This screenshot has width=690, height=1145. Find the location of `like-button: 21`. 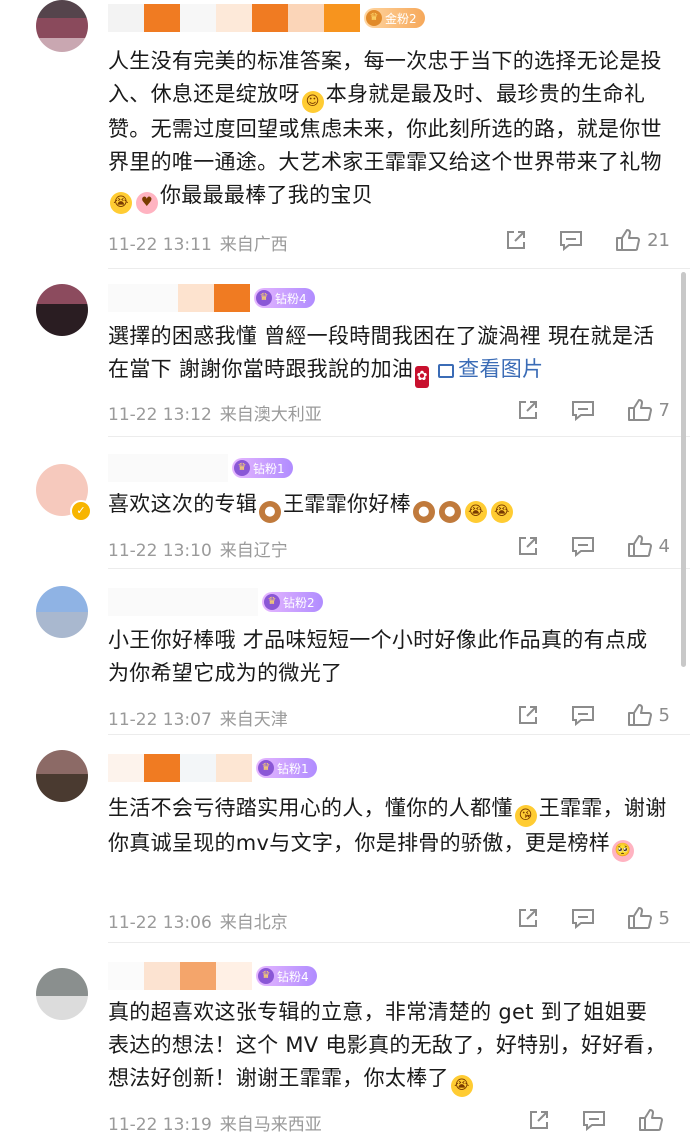

like-button: 21 is located at coordinates (642, 240).